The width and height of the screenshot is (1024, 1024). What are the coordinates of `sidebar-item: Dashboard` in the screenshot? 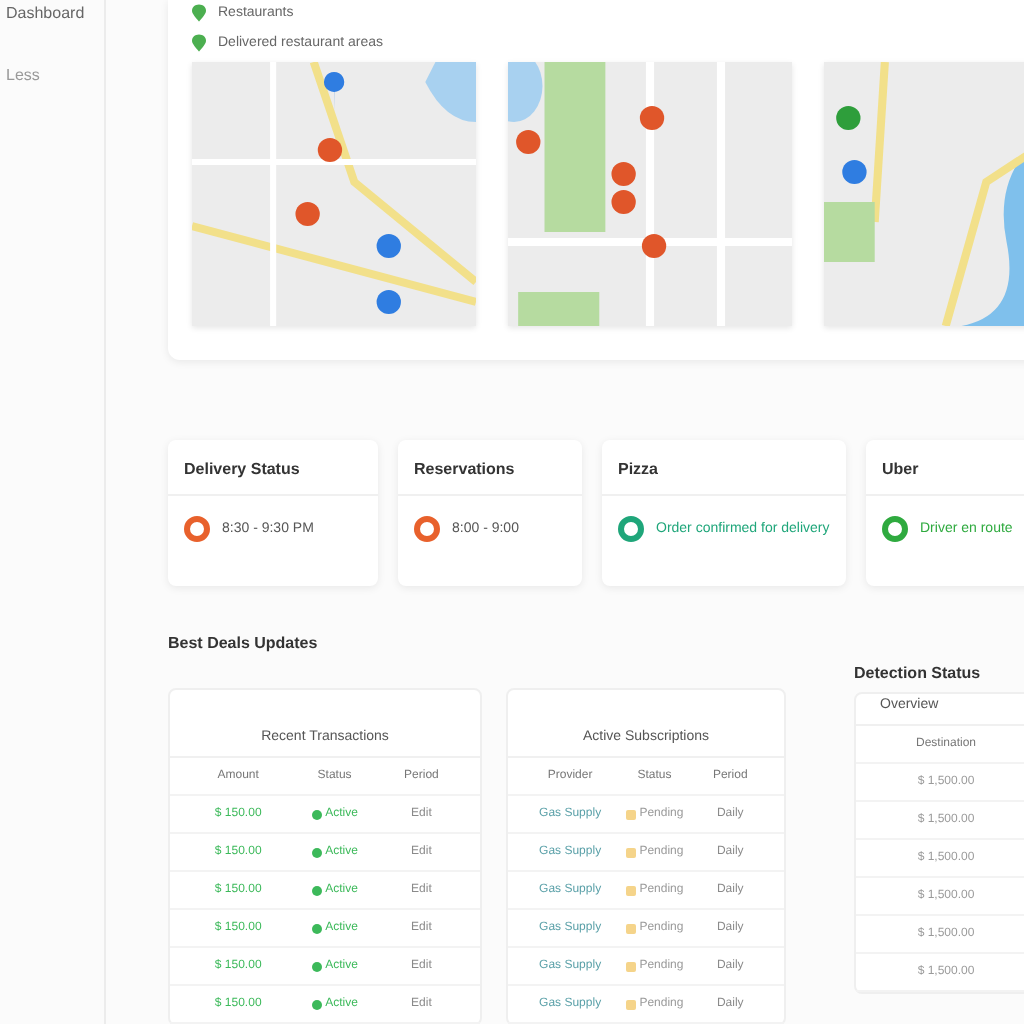 It's located at (52, 13).